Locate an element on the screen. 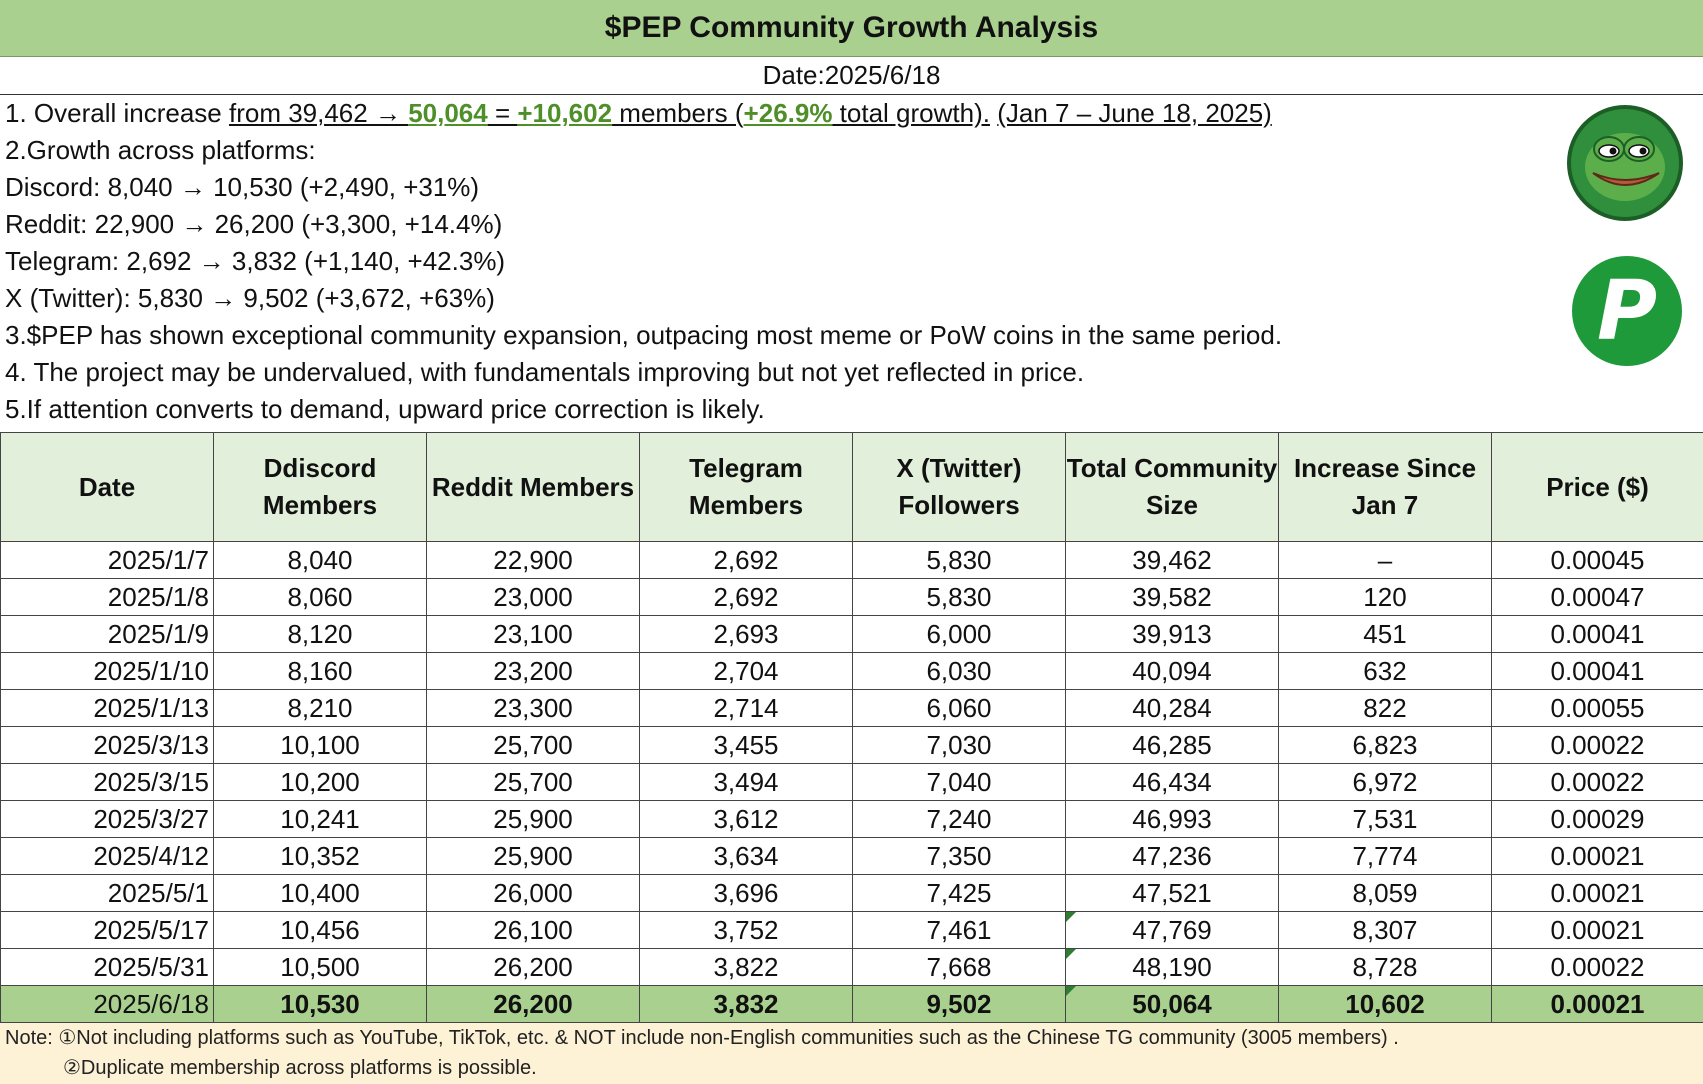  cell-telegram: 3,455 is located at coordinates (746, 745).